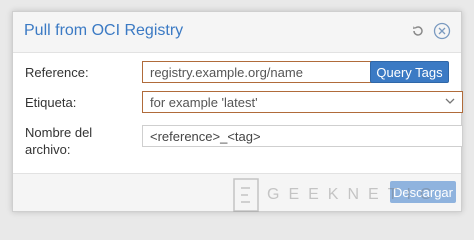  I want to click on reset-icon, so click(418, 31).